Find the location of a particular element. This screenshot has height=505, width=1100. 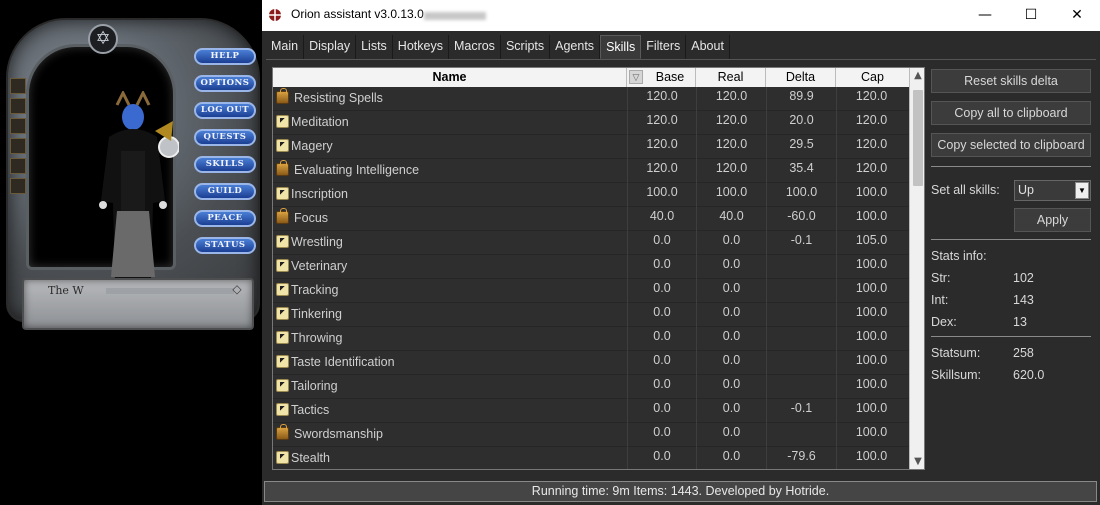

skill-real-cell: 100.0 is located at coordinates (731, 195).